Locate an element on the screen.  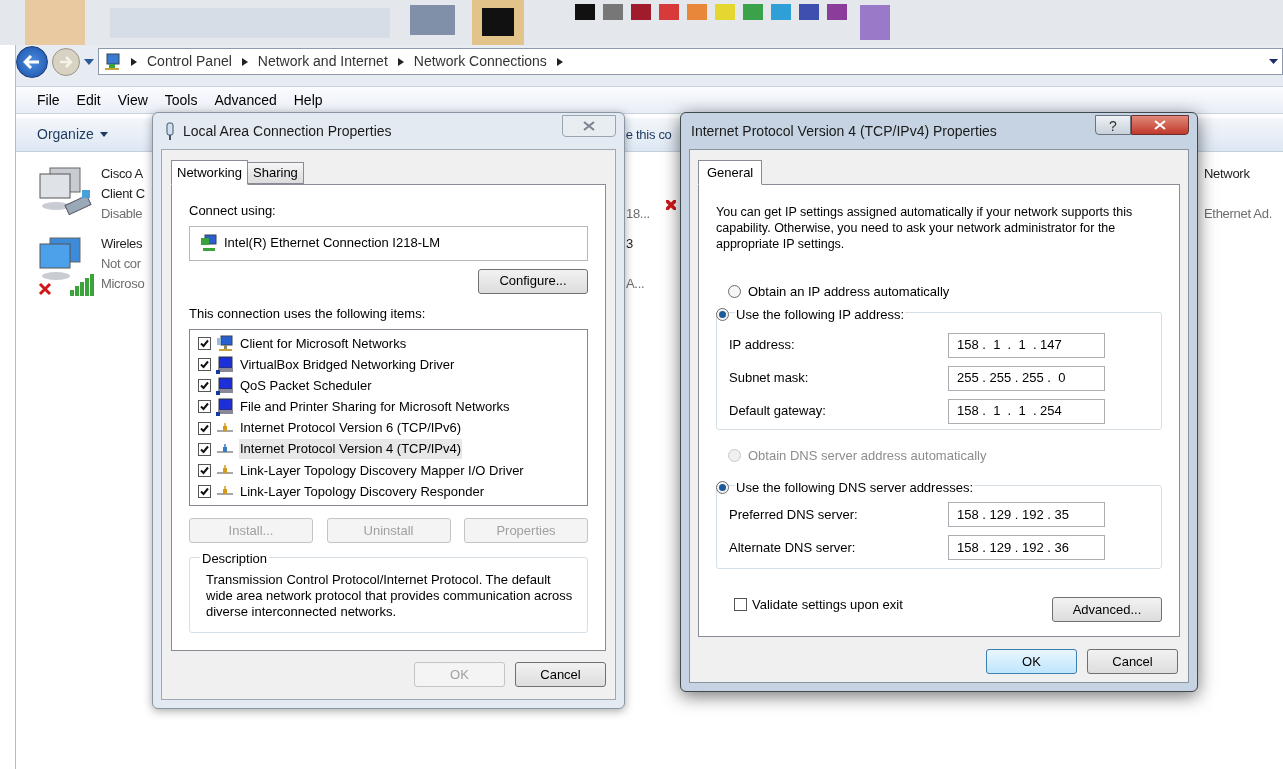
adapter-field: Intel(R) Ethernet Connection I218-LM is located at coordinates (388, 243).